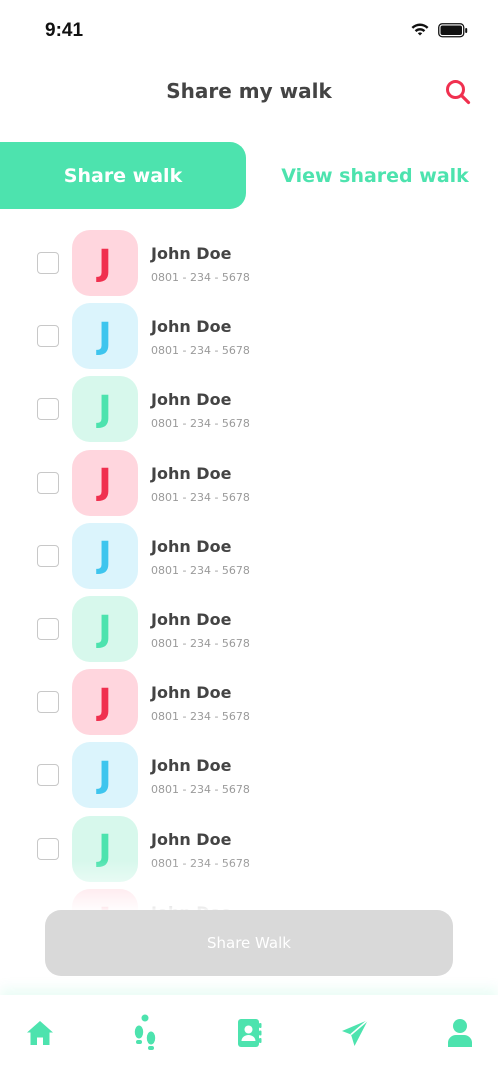  I want to click on home-icon, so click(40, 1033).